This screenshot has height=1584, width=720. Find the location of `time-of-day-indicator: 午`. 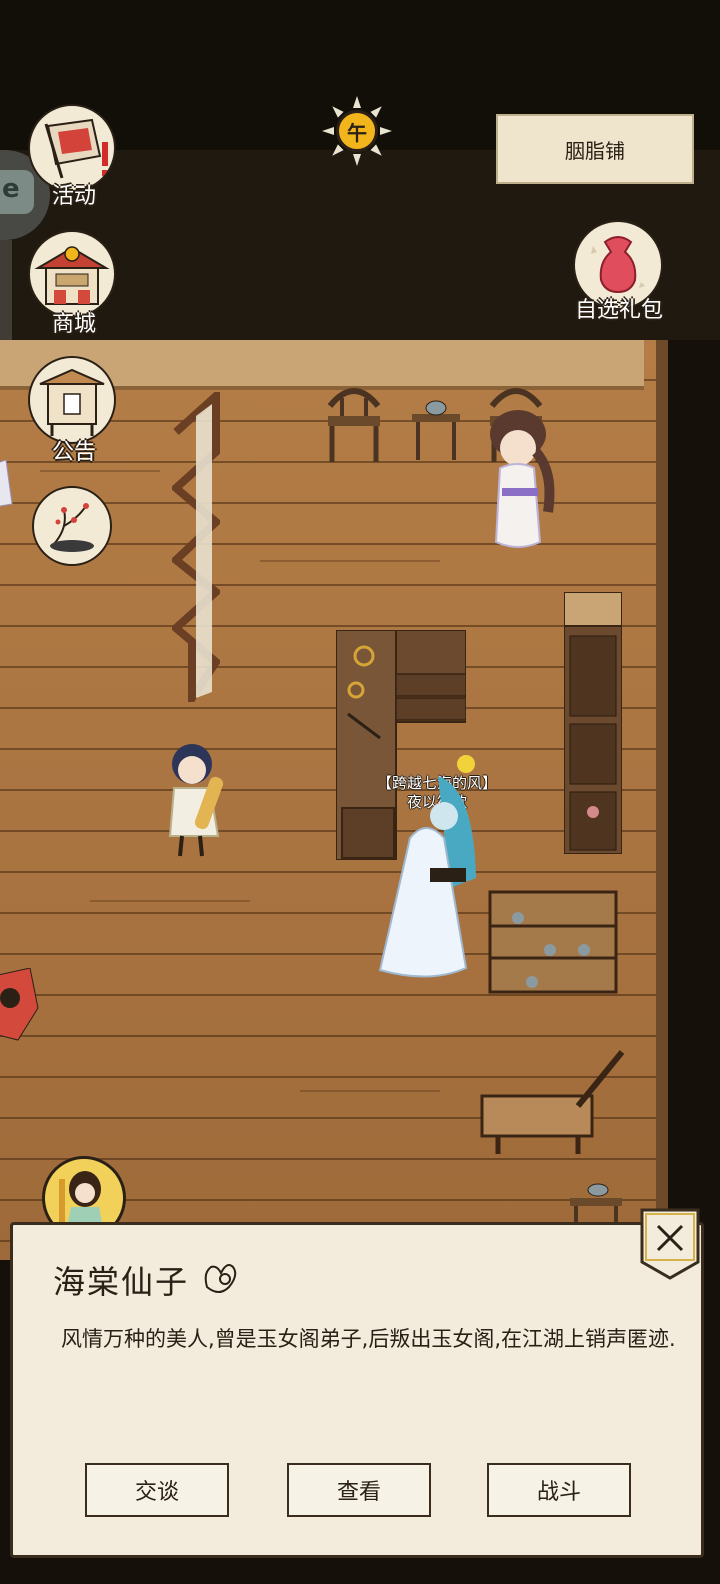

time-of-day-indicator: 午 is located at coordinates (357, 131).